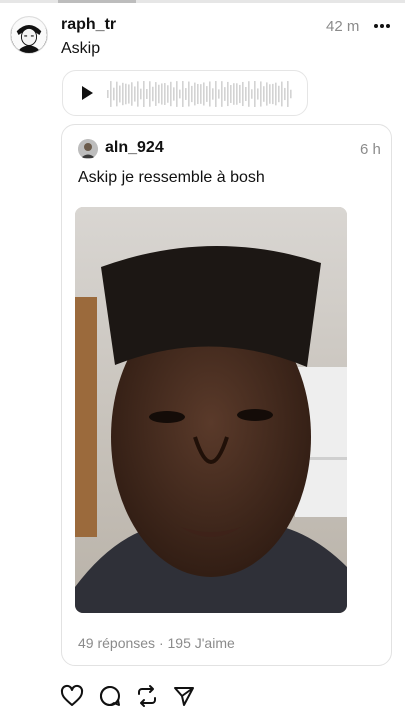 The image size is (405, 720). What do you see at coordinates (110, 696) in the screenshot?
I see `comment-icon` at bounding box center [110, 696].